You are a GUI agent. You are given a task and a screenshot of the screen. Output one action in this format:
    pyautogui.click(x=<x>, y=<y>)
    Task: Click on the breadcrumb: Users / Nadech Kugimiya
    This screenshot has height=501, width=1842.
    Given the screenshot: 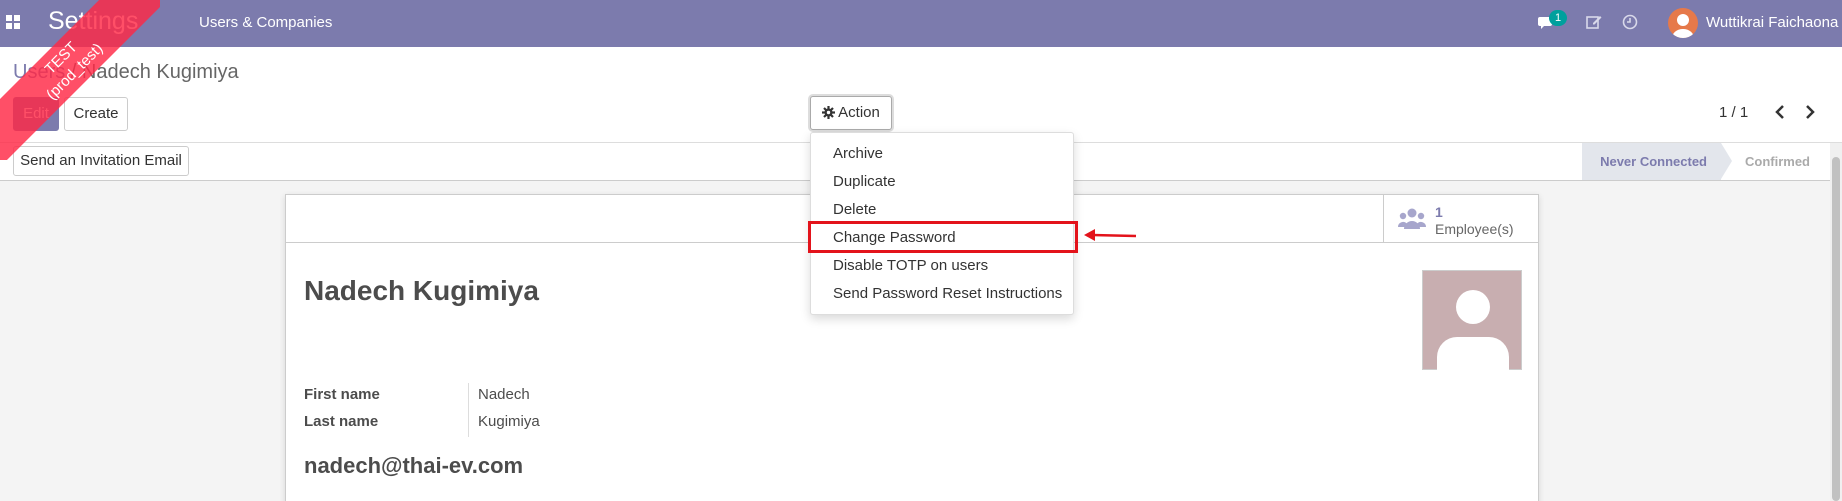 What is the action you would take?
    pyautogui.click(x=126, y=72)
    